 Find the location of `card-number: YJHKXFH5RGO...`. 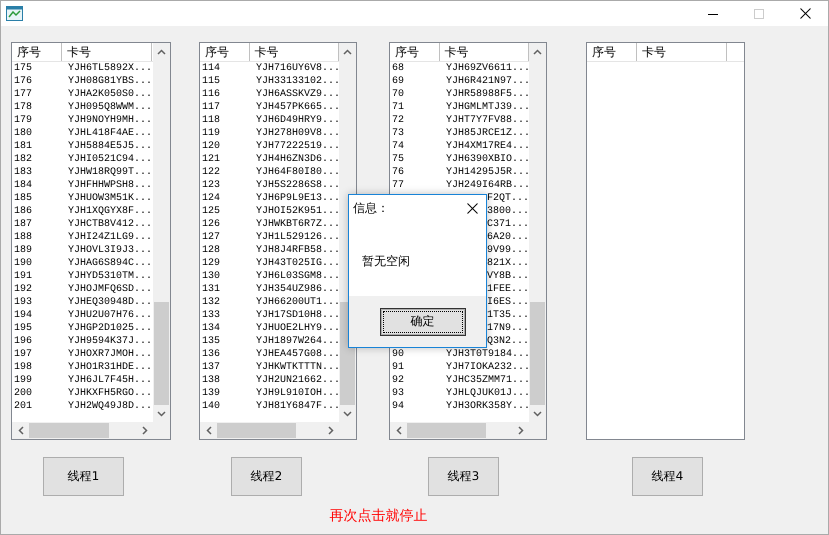

card-number: YJHKXFH5RGO... is located at coordinates (109, 393).